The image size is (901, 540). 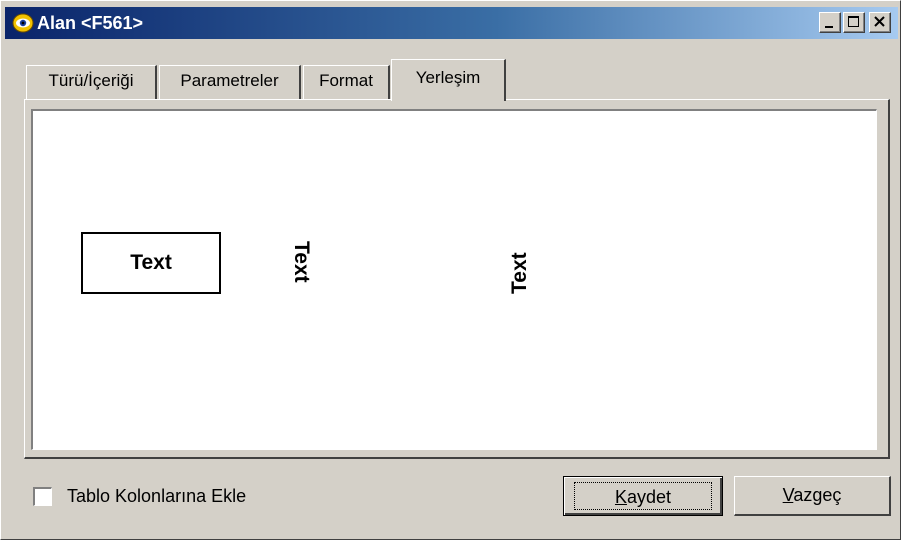 I want to click on vertical-up-text: Text, so click(x=519, y=273).